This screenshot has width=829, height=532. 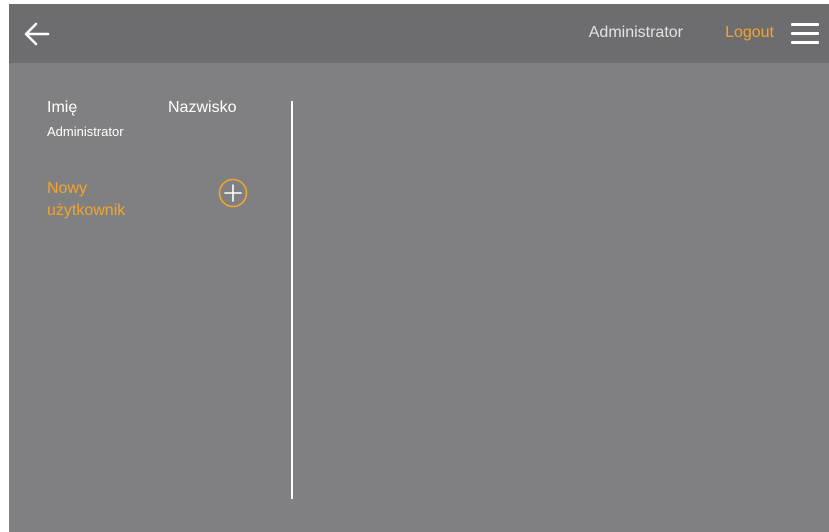 What do you see at coordinates (635, 32) in the screenshot?
I see `current-user-name: Administrator` at bounding box center [635, 32].